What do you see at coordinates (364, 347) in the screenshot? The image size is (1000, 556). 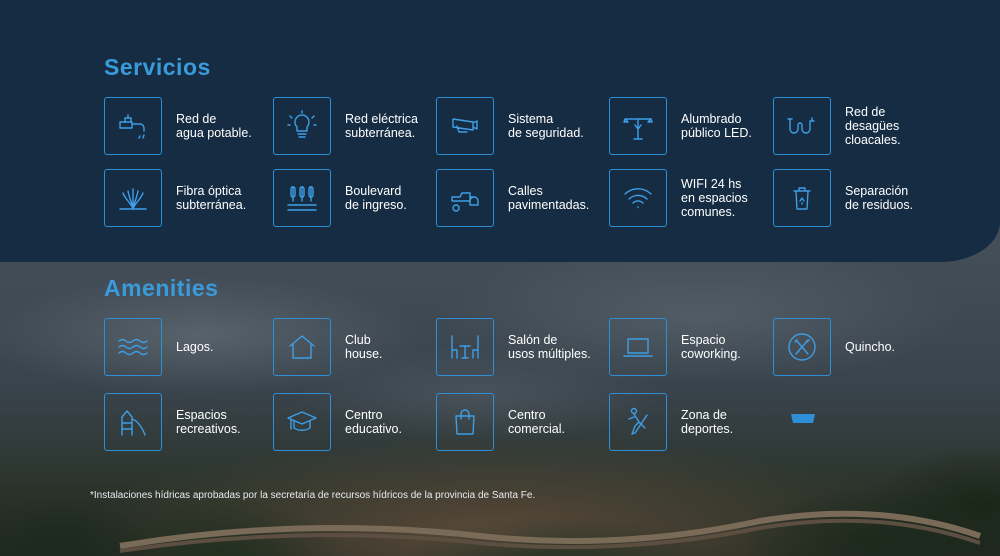 I see `amenity-label: Club house.` at bounding box center [364, 347].